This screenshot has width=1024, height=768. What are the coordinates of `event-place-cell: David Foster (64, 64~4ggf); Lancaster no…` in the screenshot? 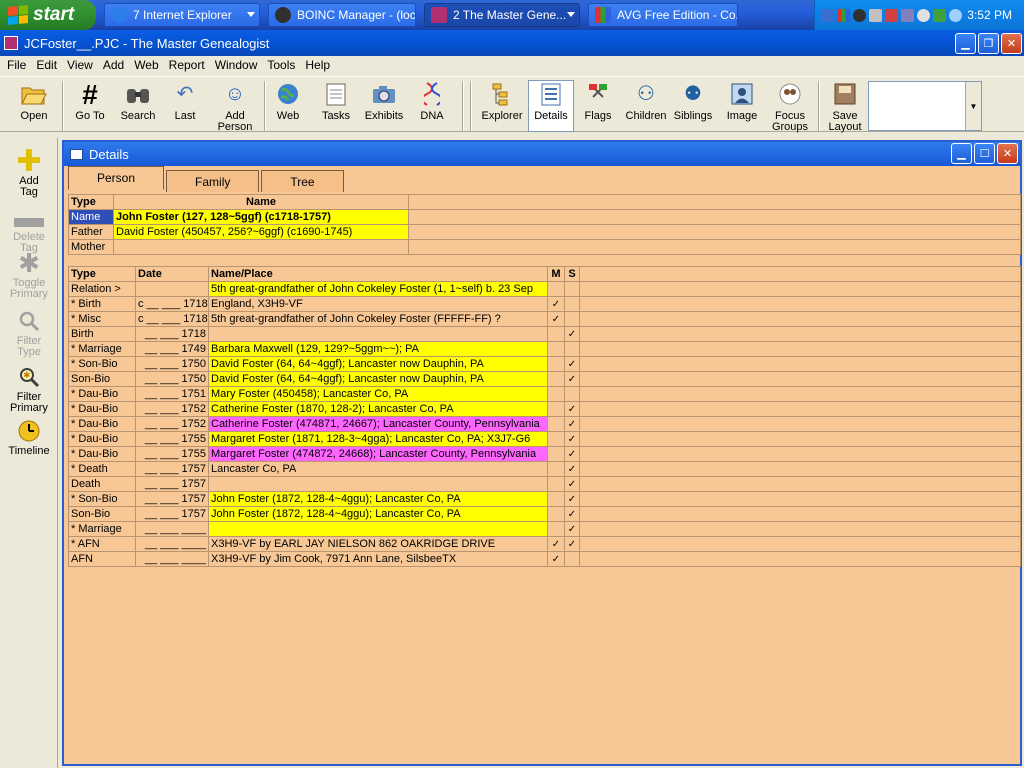 It's located at (378, 364).